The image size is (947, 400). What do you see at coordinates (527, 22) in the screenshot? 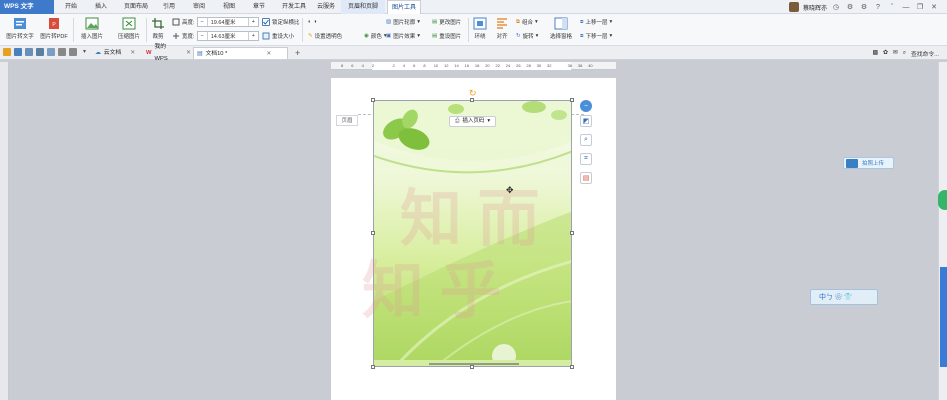
I see `group-button: ⧉ 组合 ▾` at bounding box center [527, 22].